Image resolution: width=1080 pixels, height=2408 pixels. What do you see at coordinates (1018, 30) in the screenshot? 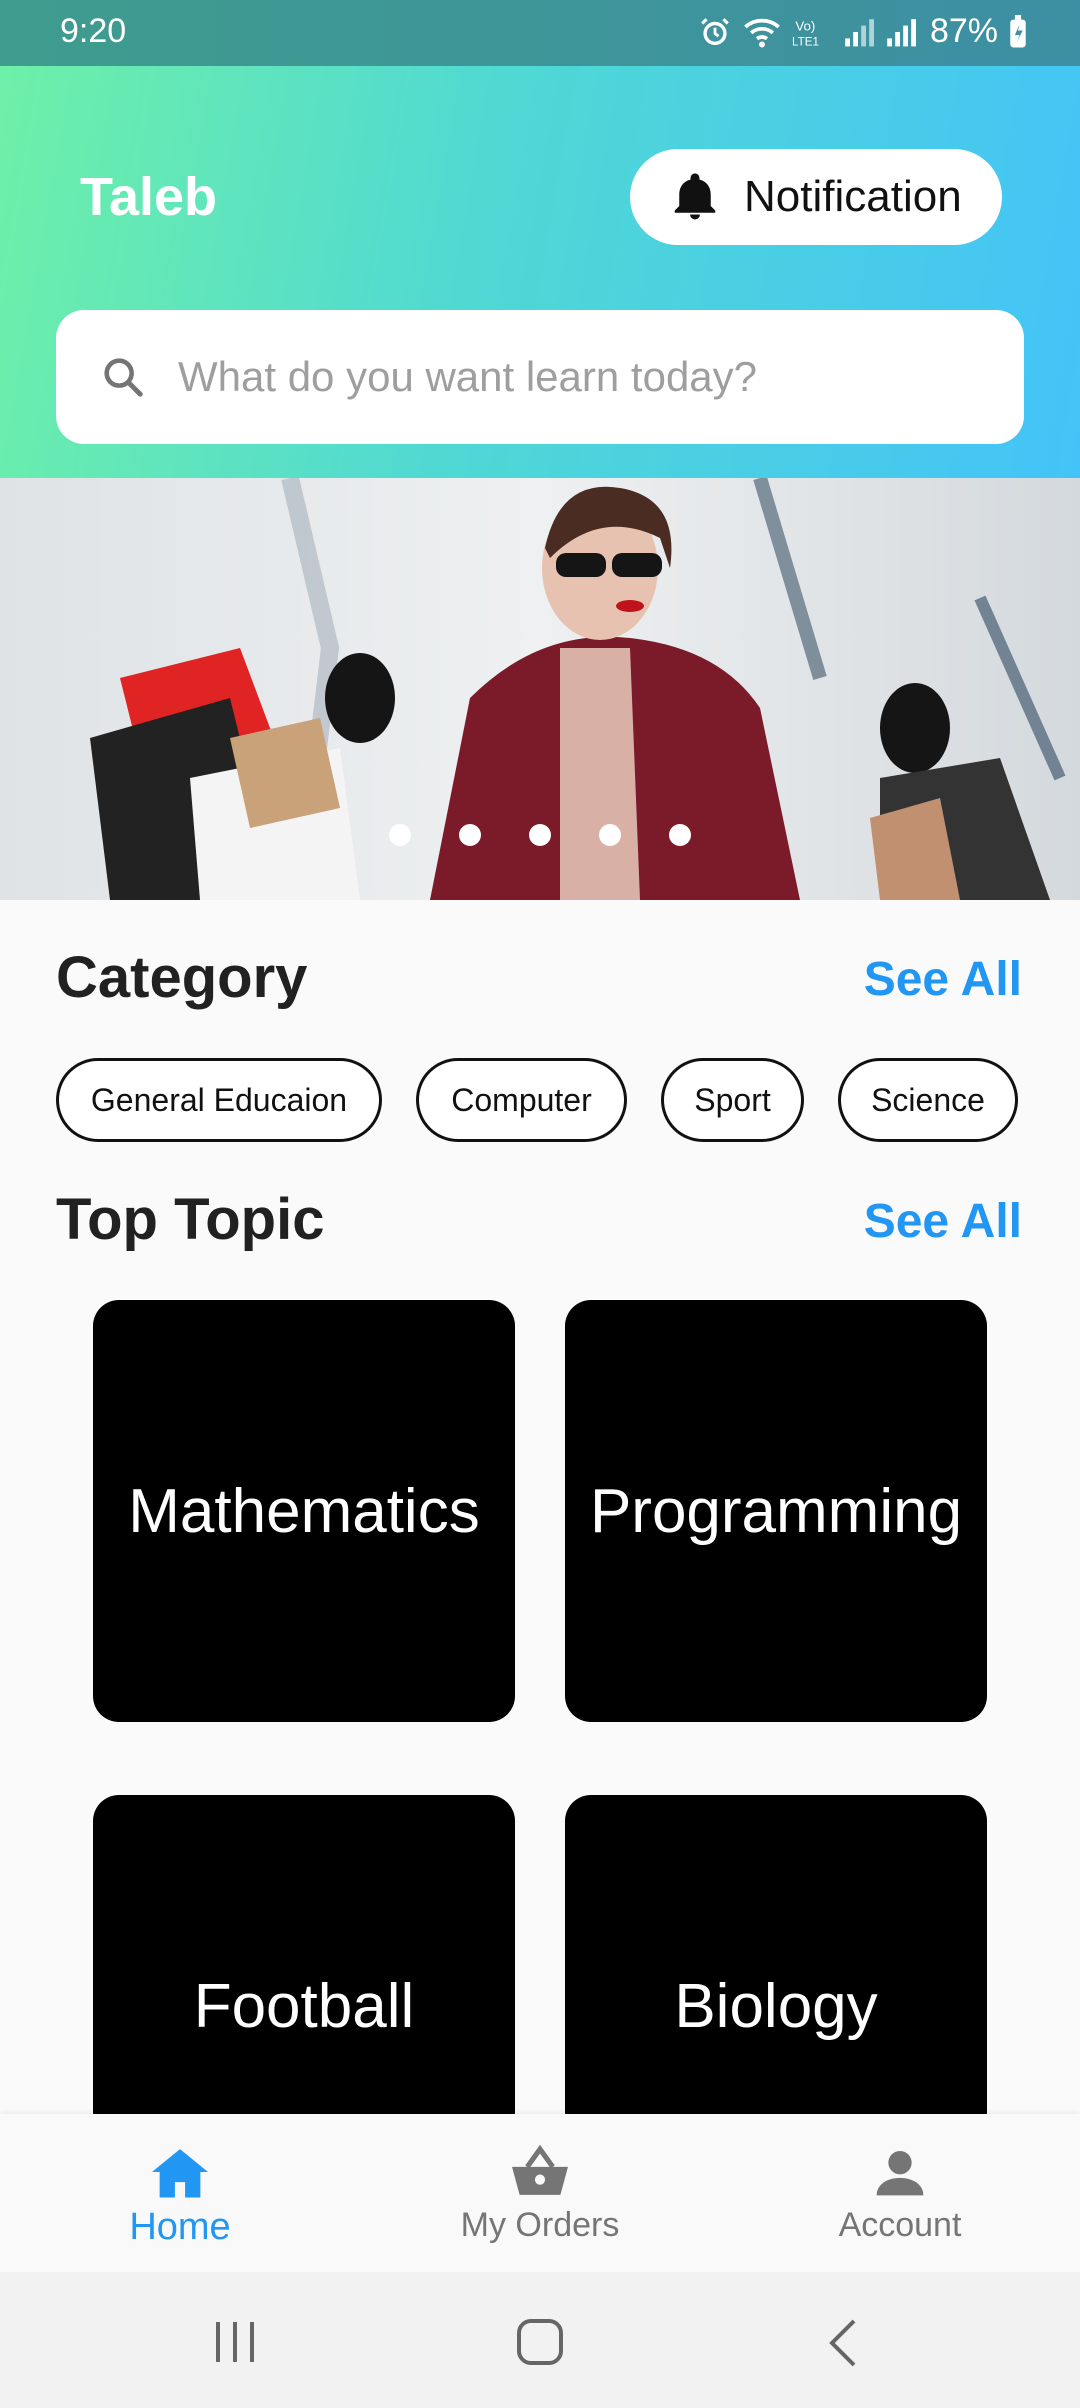
I see `battery-icon` at bounding box center [1018, 30].